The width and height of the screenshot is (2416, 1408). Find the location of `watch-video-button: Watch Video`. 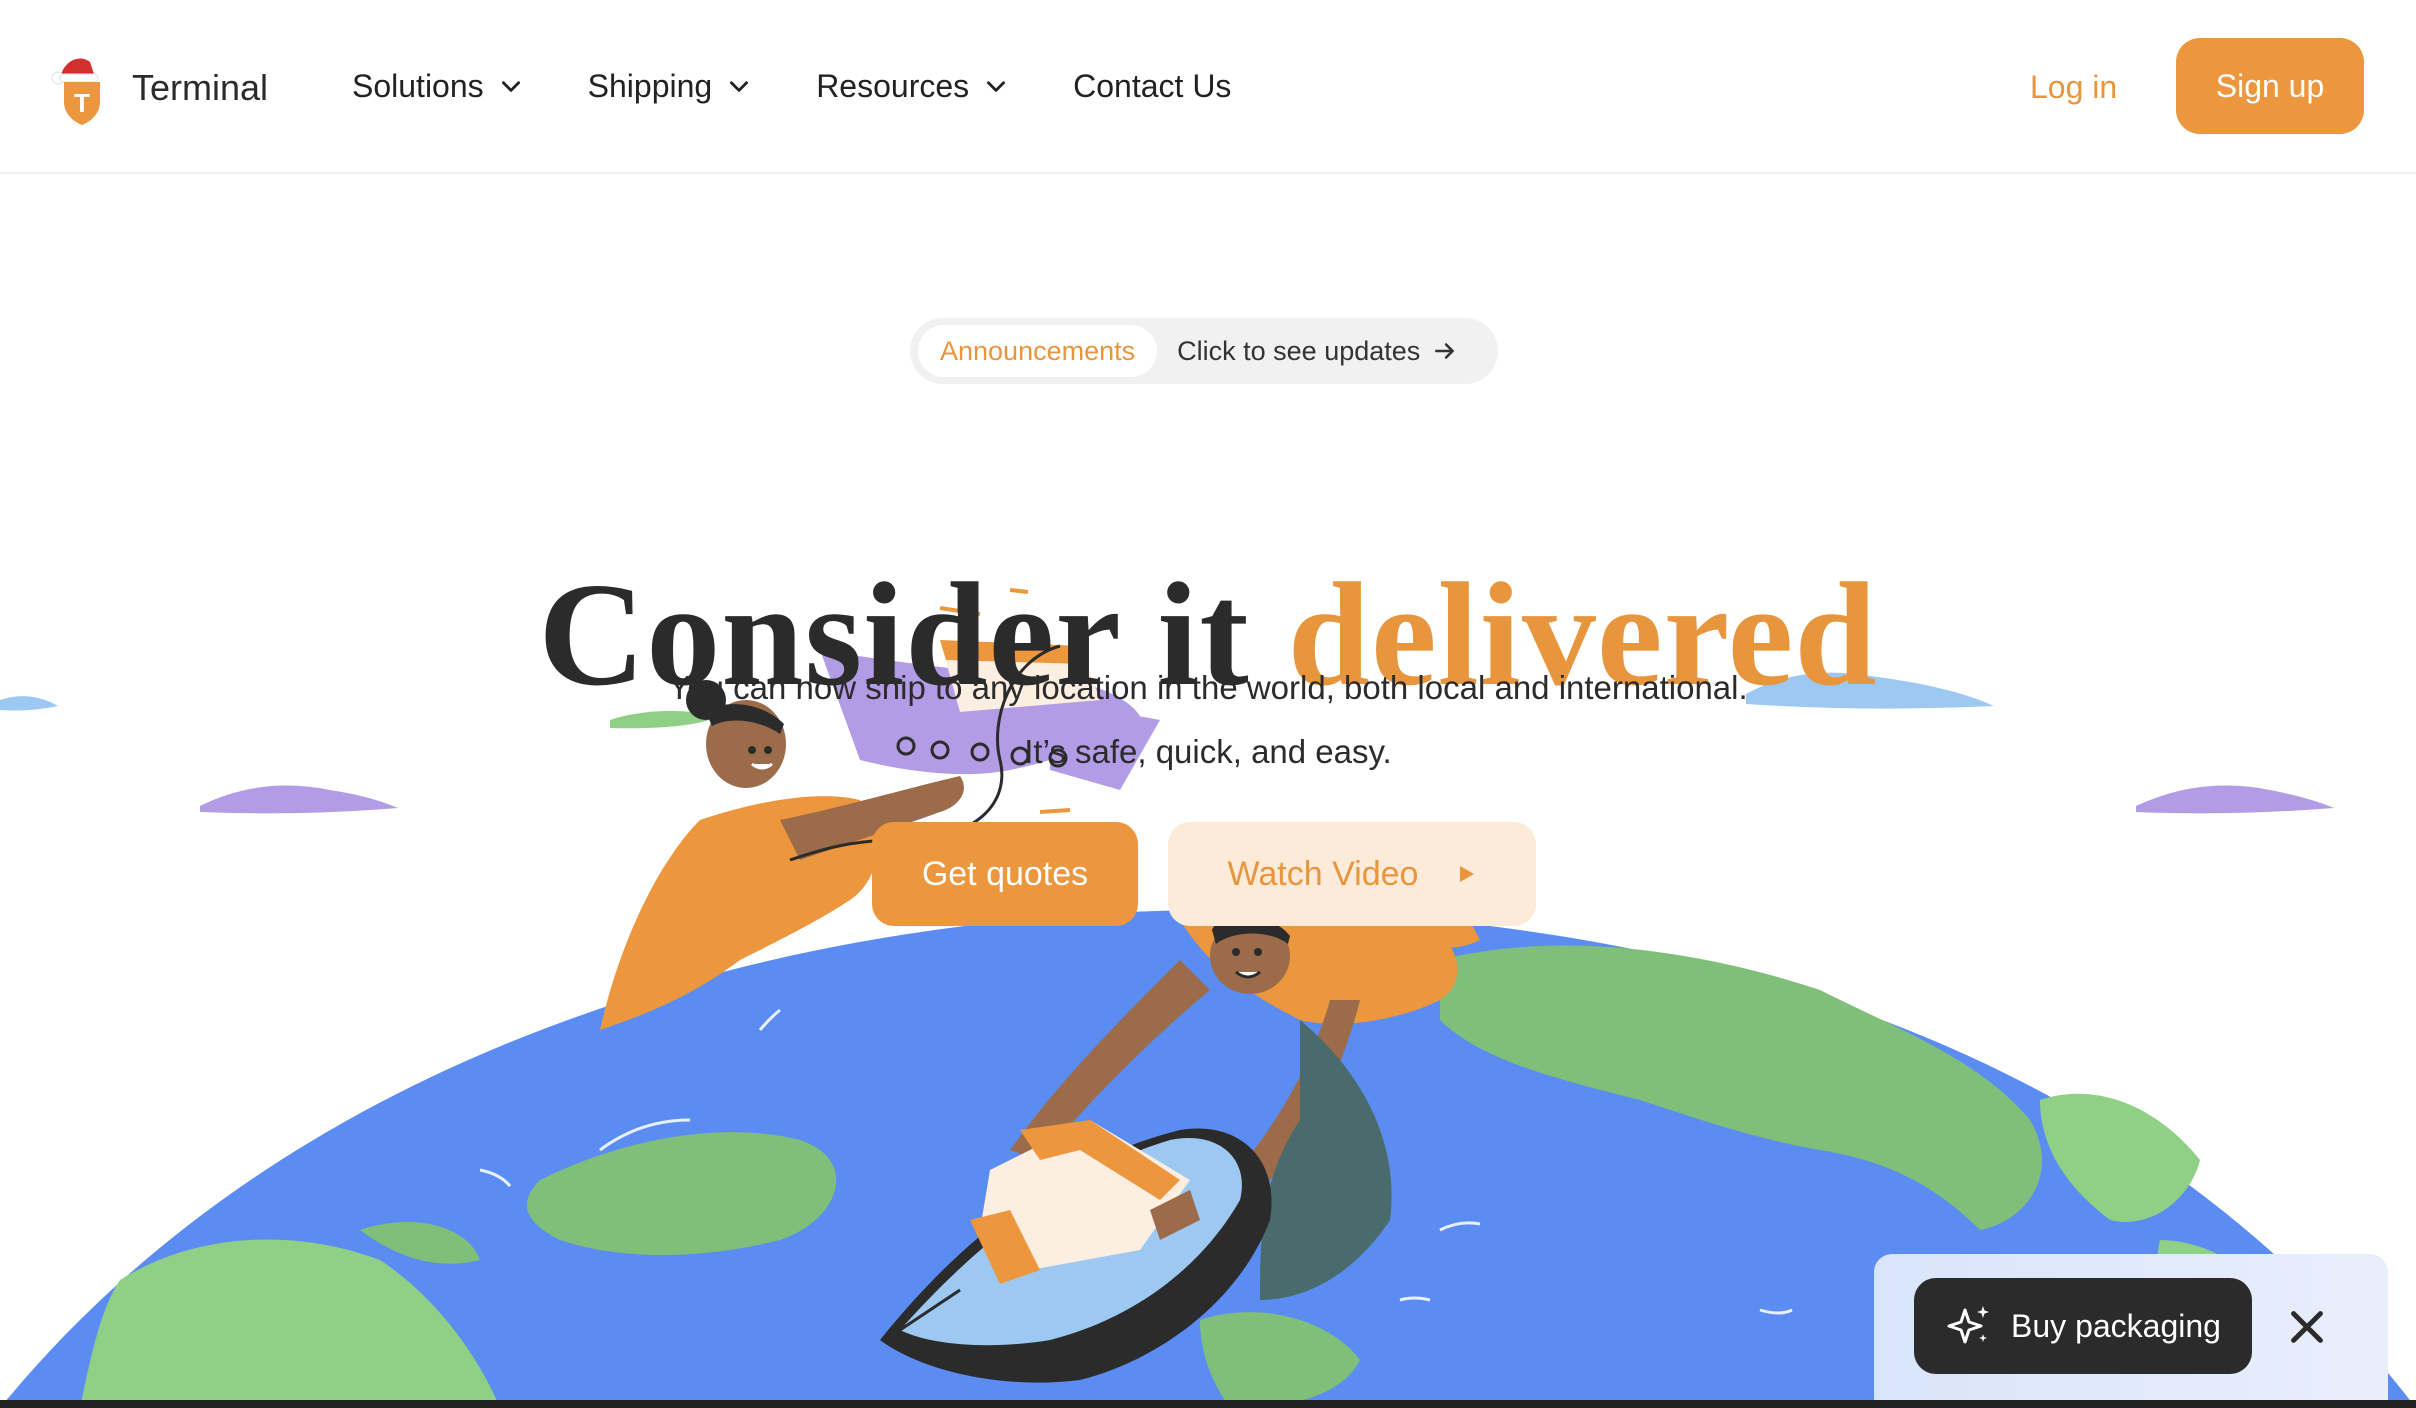

watch-video-button: Watch Video is located at coordinates (1352, 874).